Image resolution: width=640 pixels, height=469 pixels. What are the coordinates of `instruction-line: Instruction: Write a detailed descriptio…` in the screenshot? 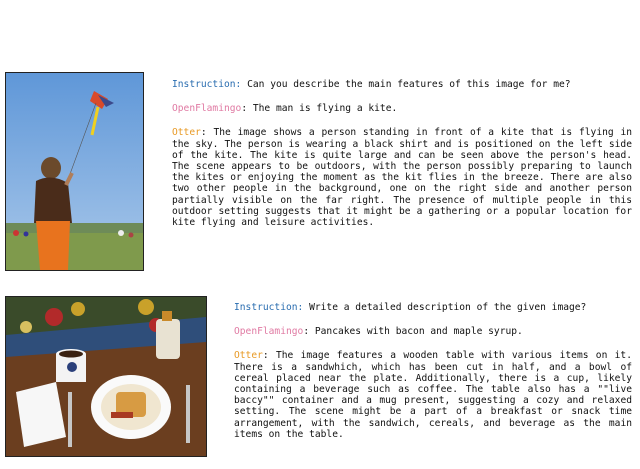 It's located at (433, 307).